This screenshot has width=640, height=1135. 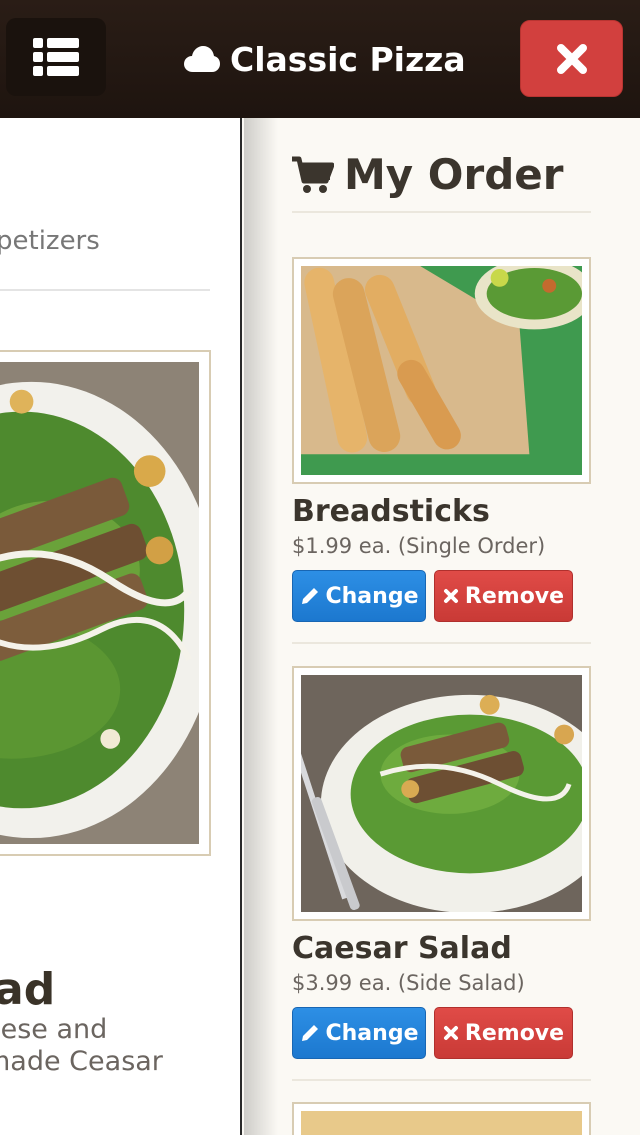 I want to click on order-item-name: Breadsticks, so click(x=391, y=511).